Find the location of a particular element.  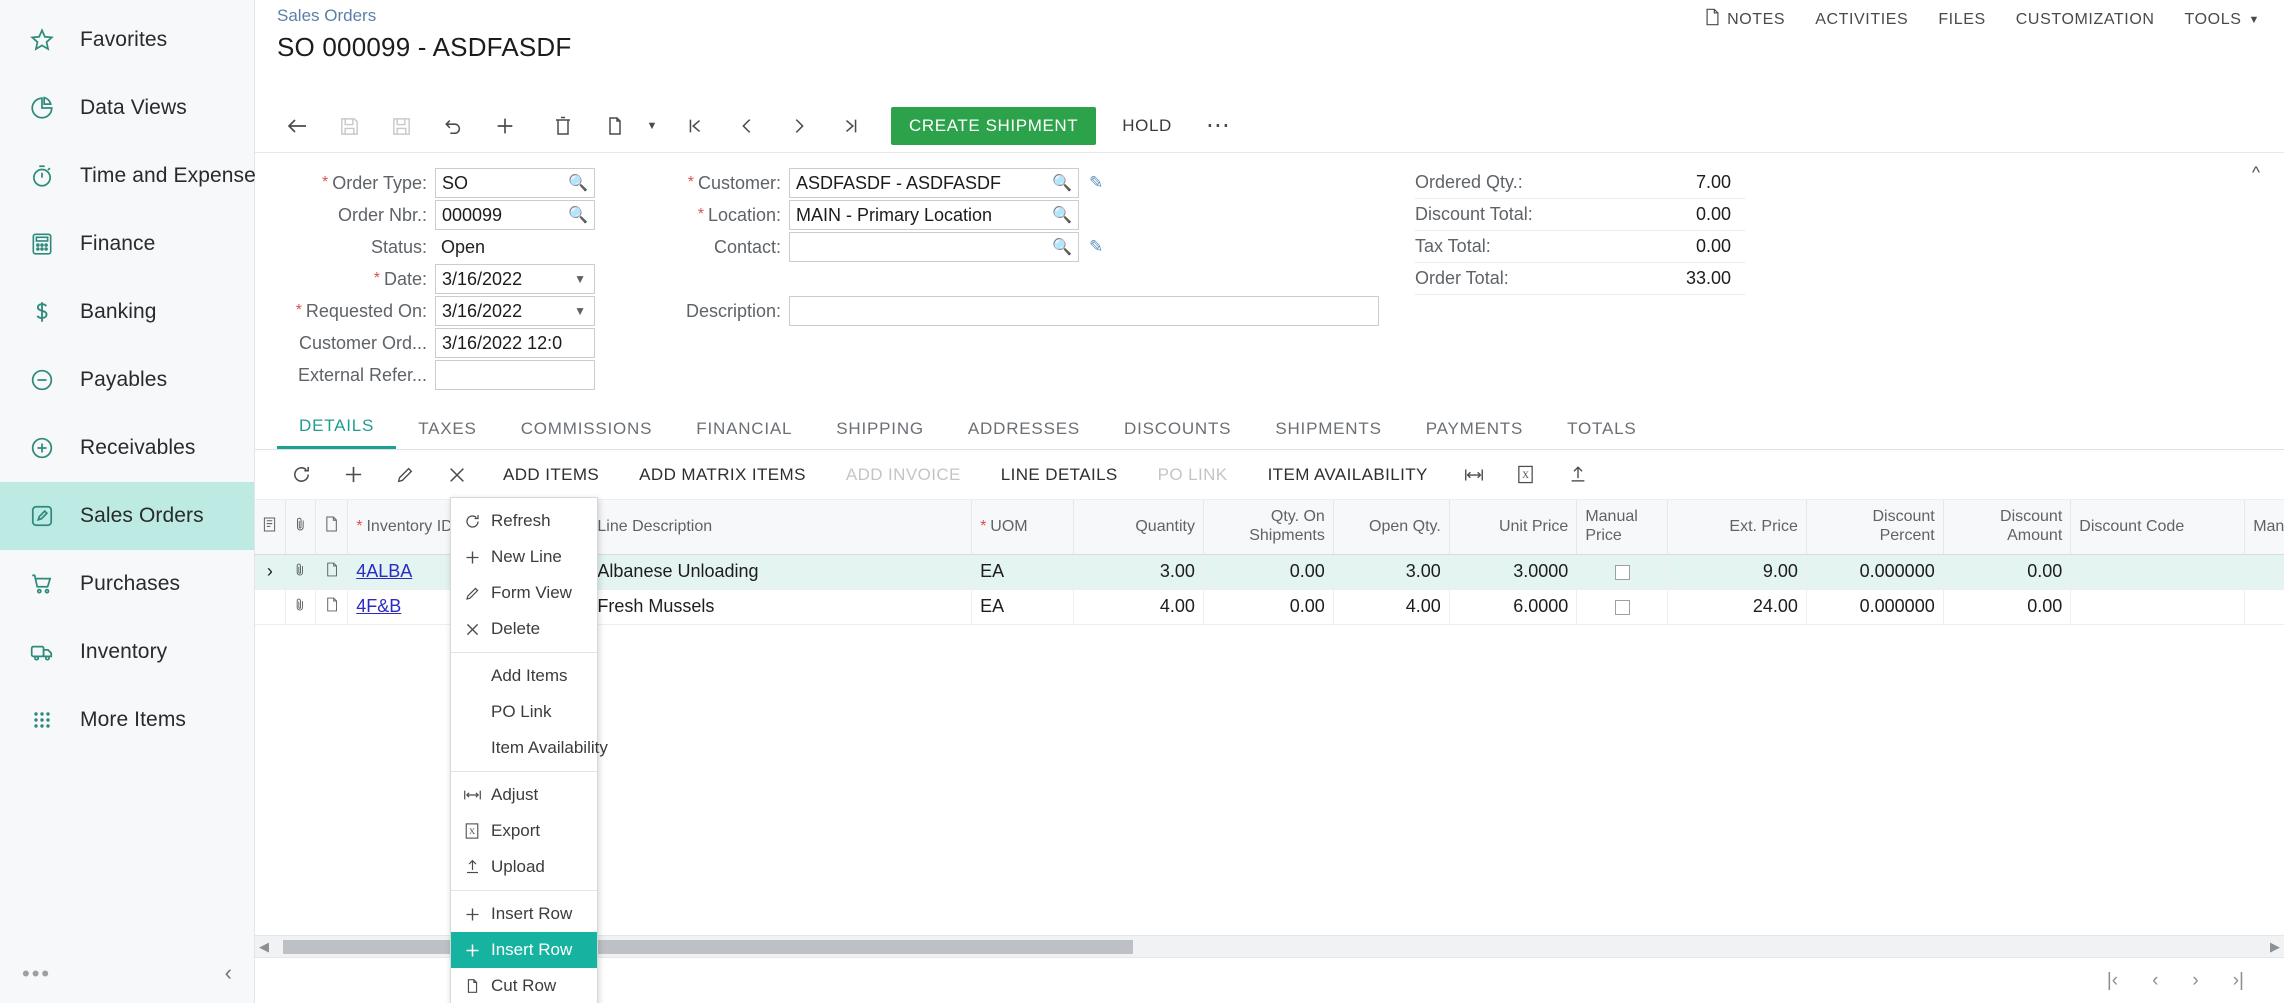

delete-row-icon is located at coordinates (457, 475).